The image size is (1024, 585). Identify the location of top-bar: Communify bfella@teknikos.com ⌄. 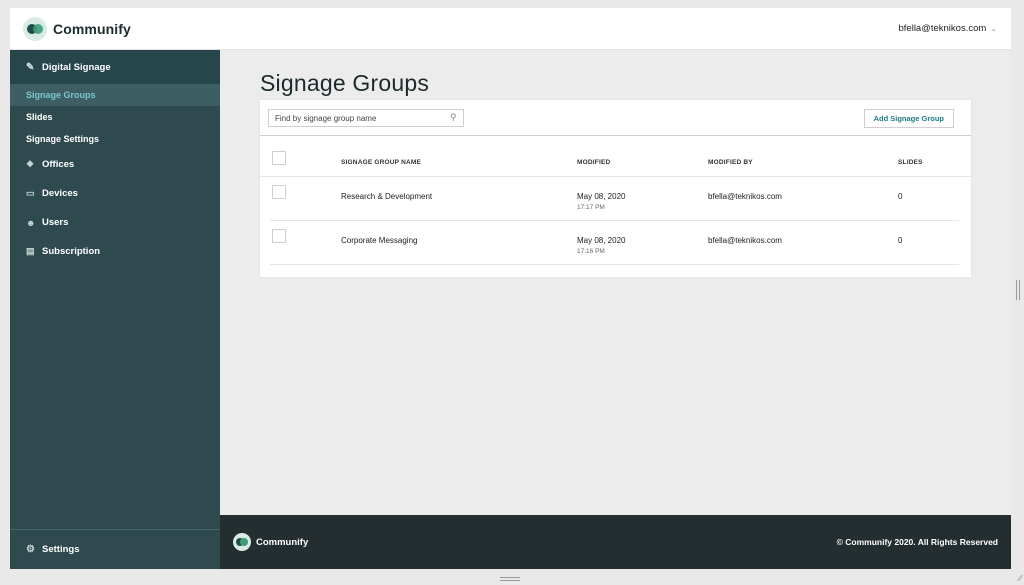
(510, 29).